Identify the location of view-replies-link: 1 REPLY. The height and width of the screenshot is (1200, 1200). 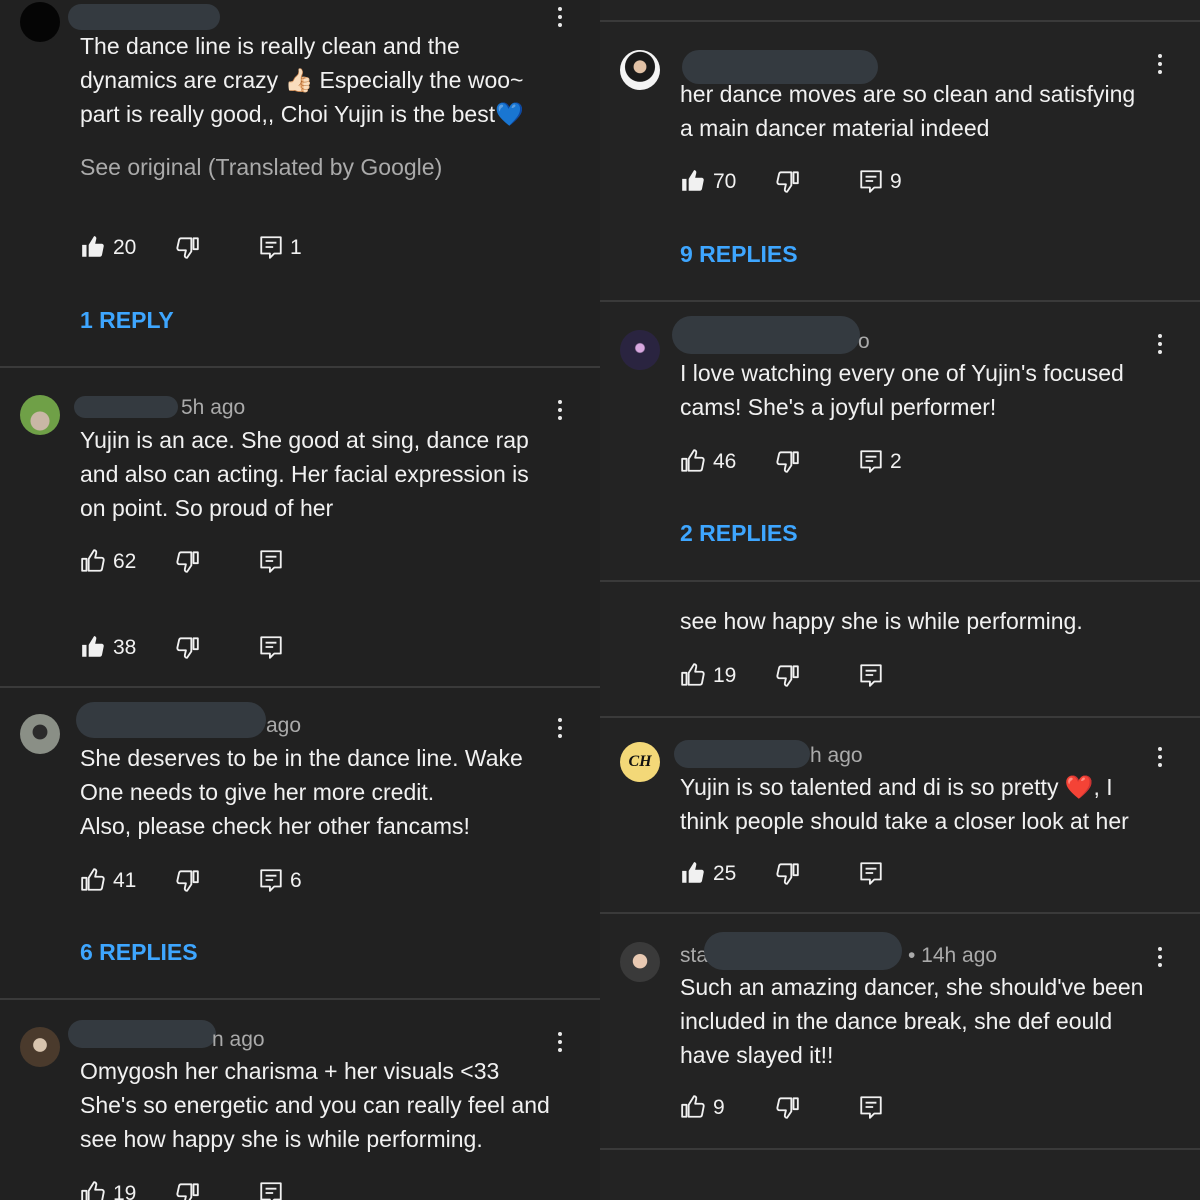
(127, 320).